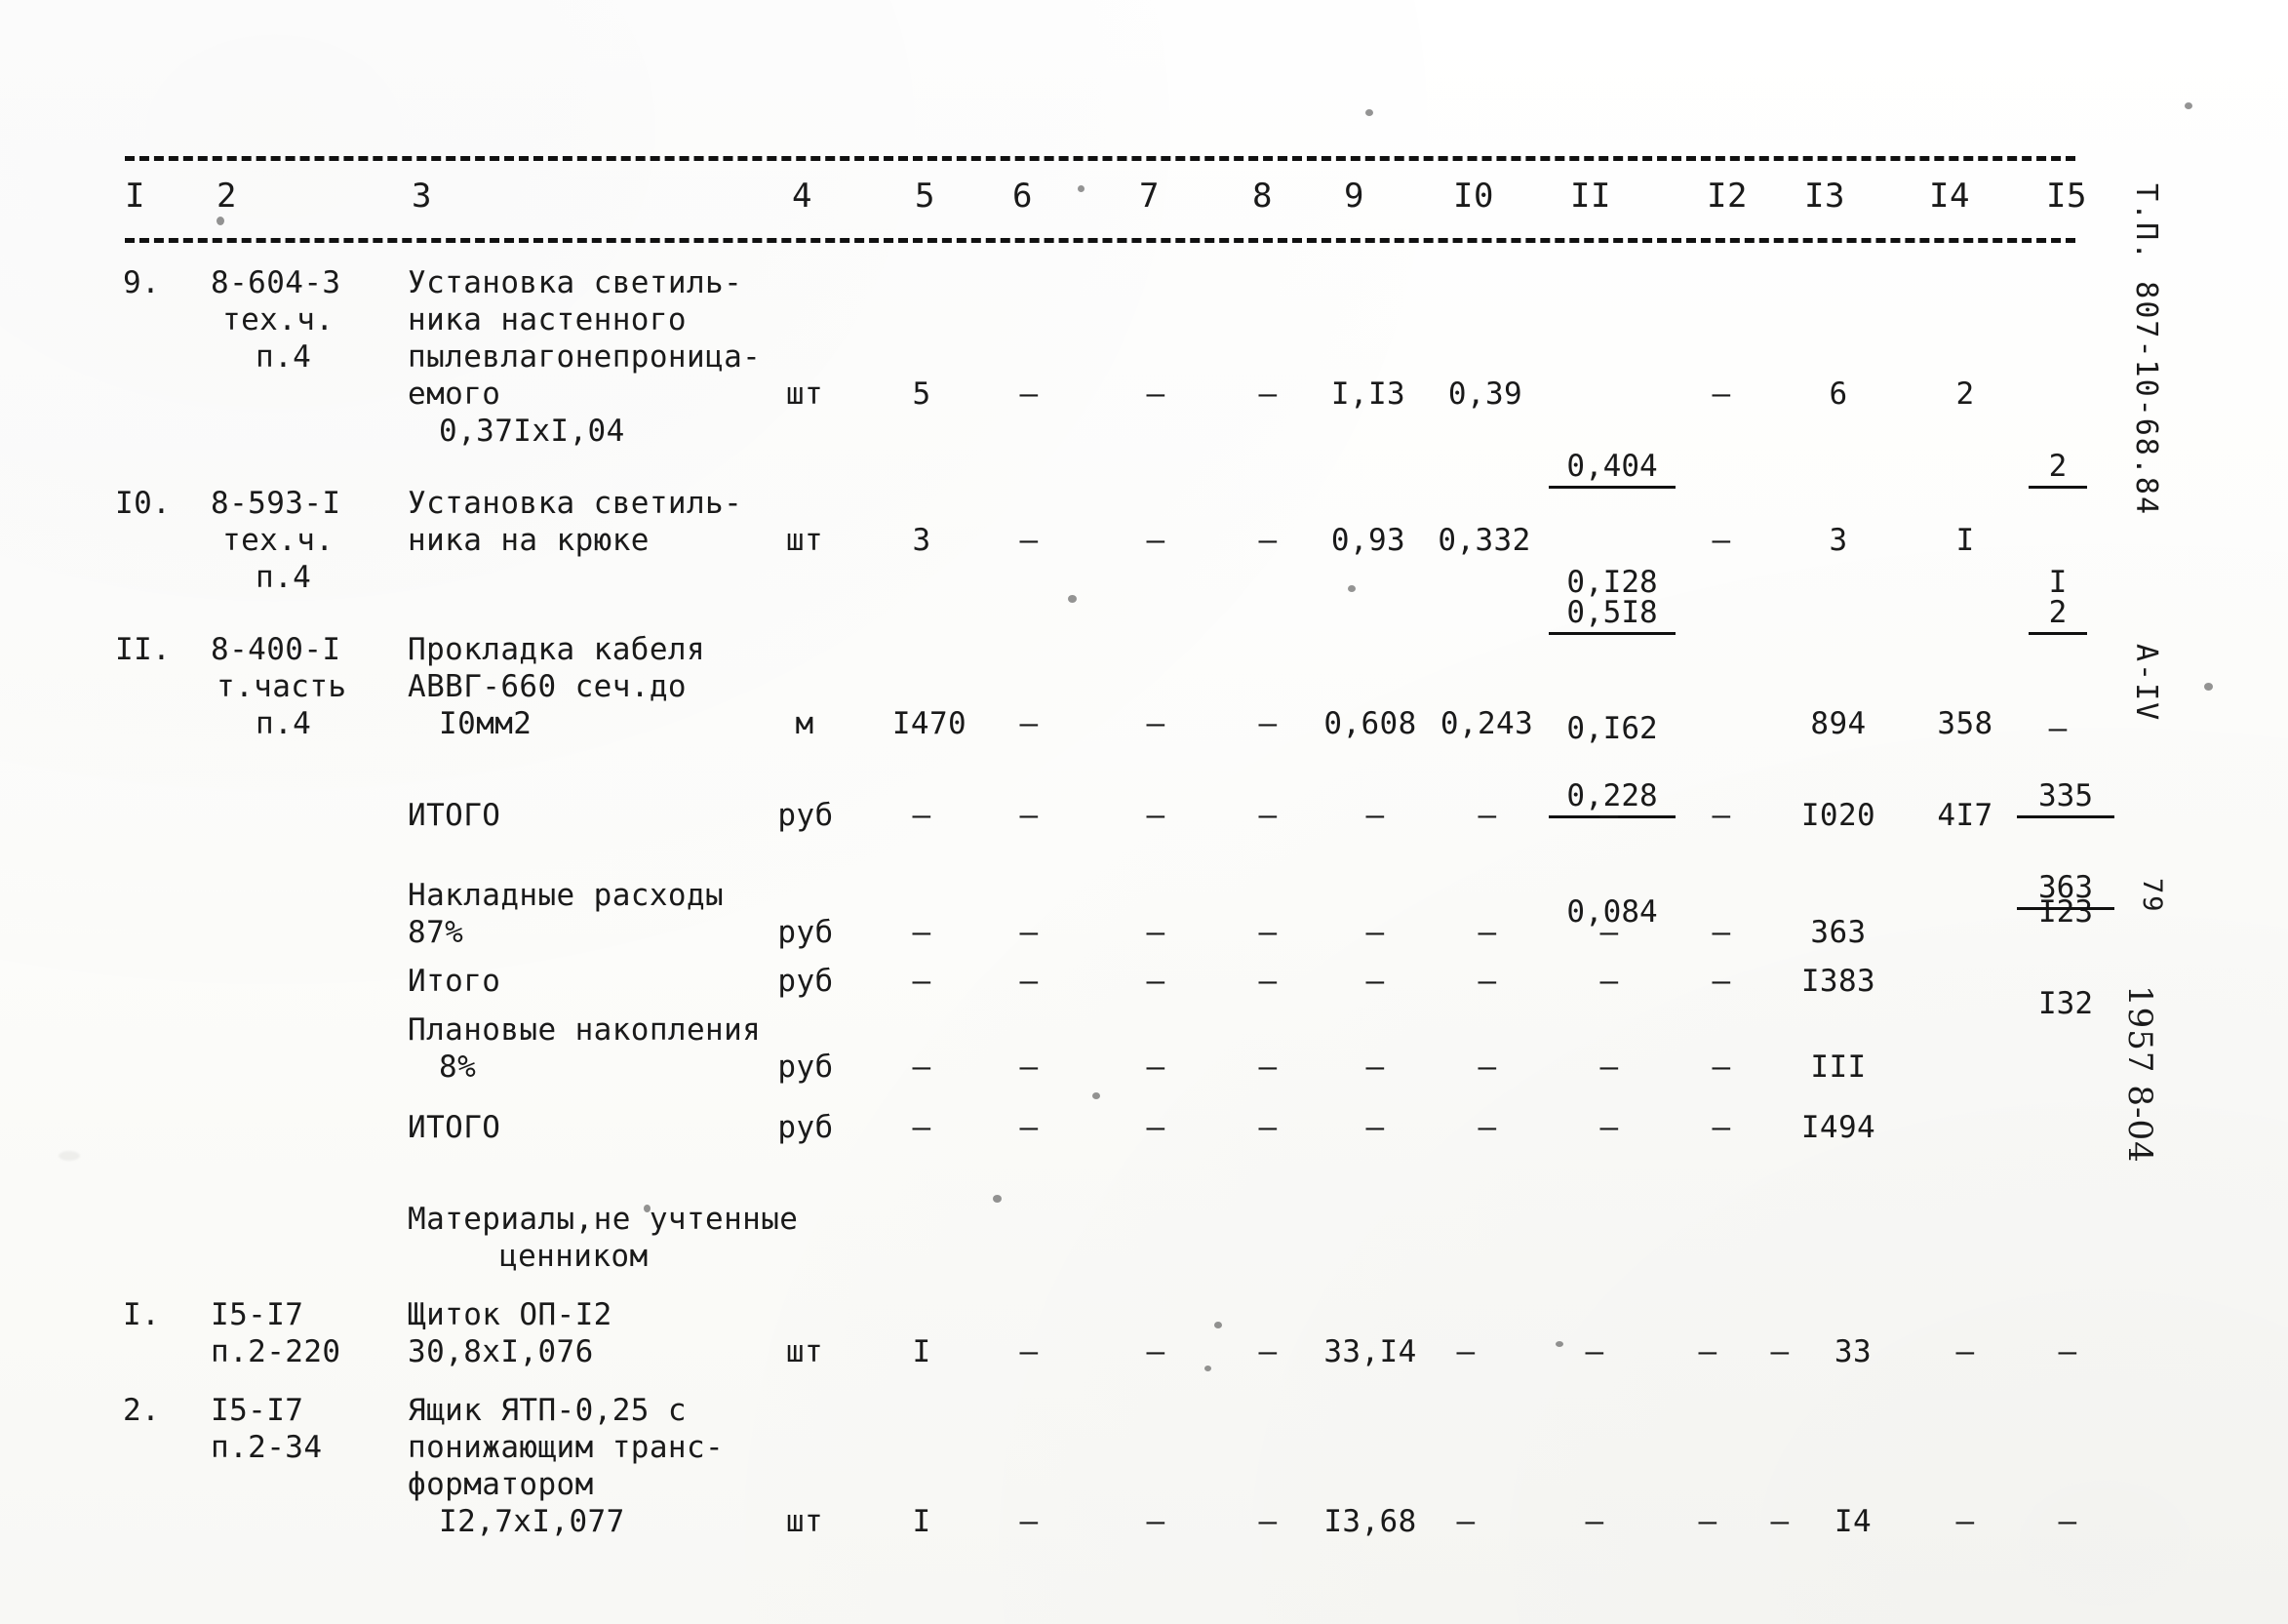  I want to click on row-code-line-1: 8-593-I, so click(276, 504).